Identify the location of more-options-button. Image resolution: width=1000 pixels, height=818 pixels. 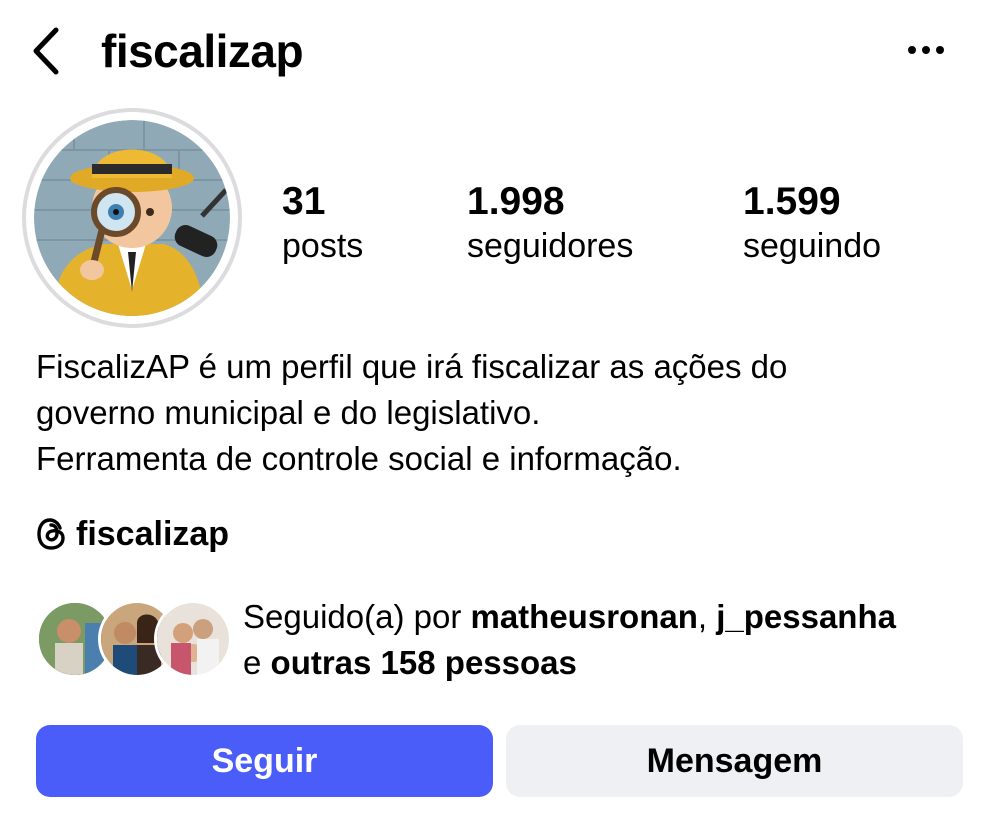
(925, 50).